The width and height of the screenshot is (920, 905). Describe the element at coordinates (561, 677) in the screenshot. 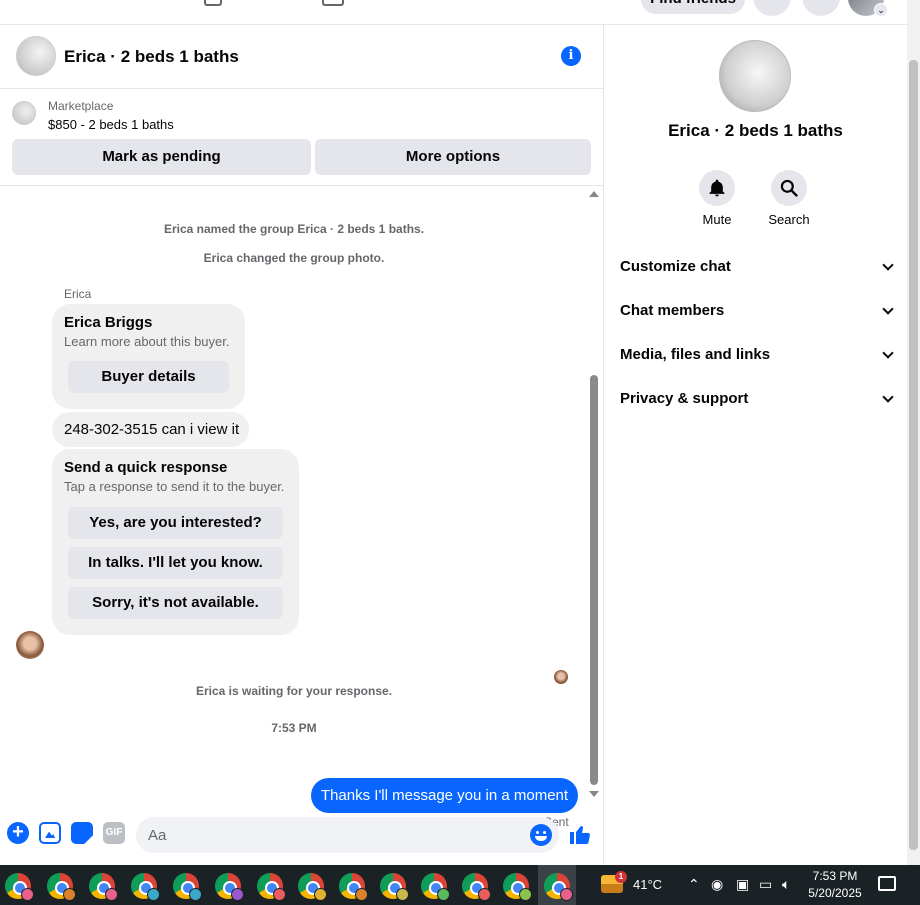

I see `read-receipt-avatar` at that location.